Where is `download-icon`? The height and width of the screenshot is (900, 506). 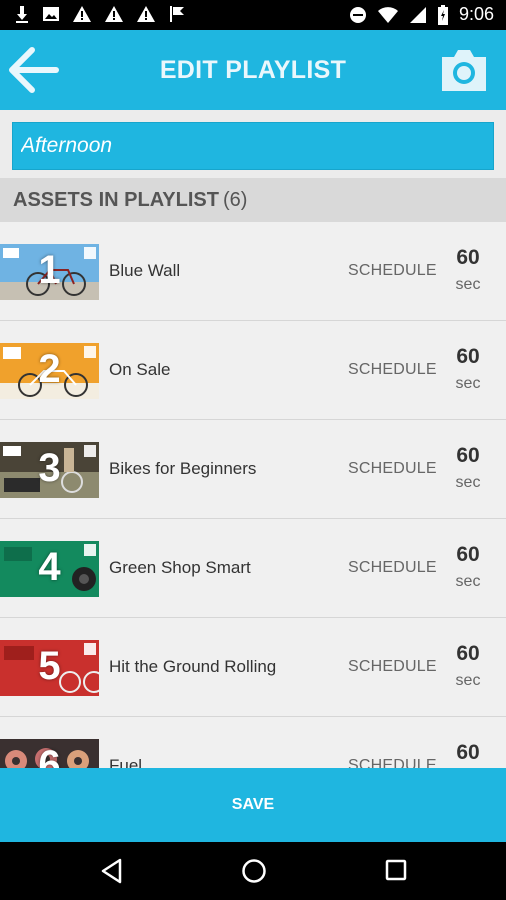
download-icon is located at coordinates (22, 14).